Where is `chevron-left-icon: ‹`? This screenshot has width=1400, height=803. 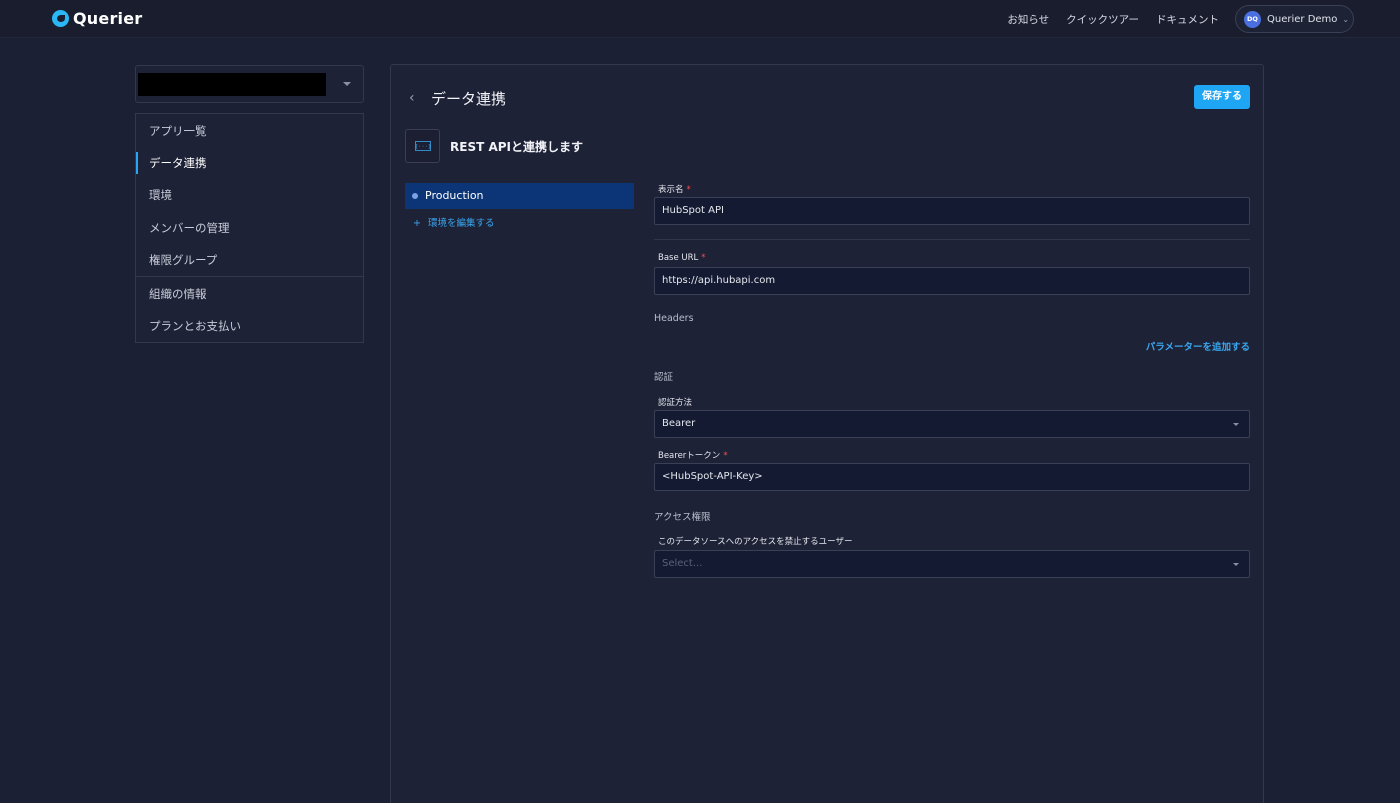 chevron-left-icon: ‹ is located at coordinates (412, 98).